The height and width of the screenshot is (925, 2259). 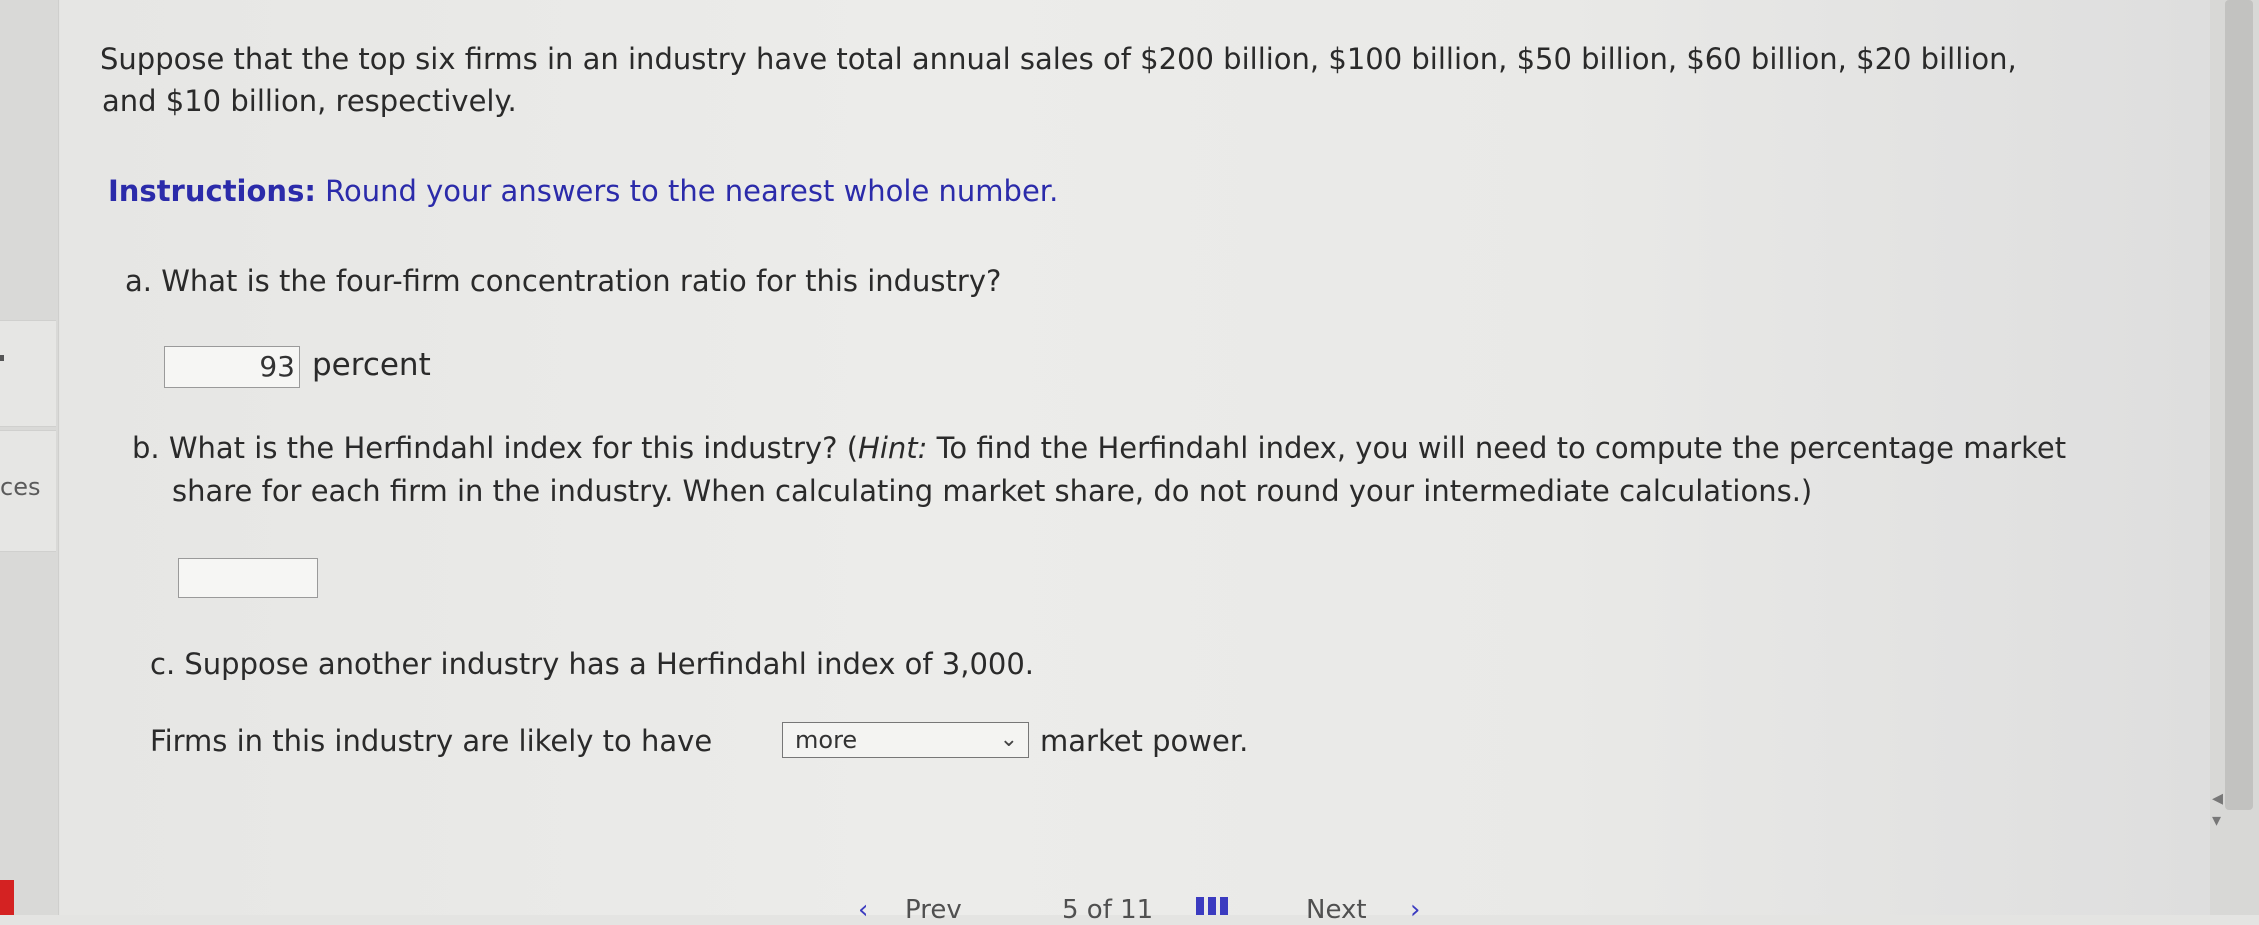 What do you see at coordinates (863, 910) in the screenshot?
I see `prev-arrow-icon: ‹` at bounding box center [863, 910].